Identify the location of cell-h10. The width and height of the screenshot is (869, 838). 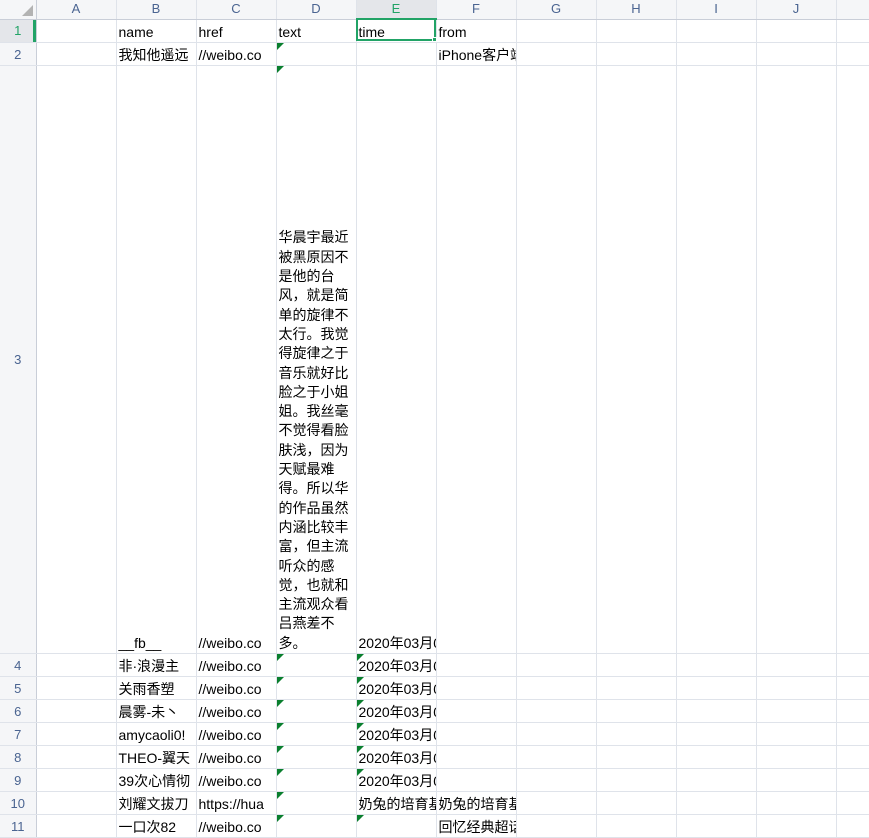
(636, 803).